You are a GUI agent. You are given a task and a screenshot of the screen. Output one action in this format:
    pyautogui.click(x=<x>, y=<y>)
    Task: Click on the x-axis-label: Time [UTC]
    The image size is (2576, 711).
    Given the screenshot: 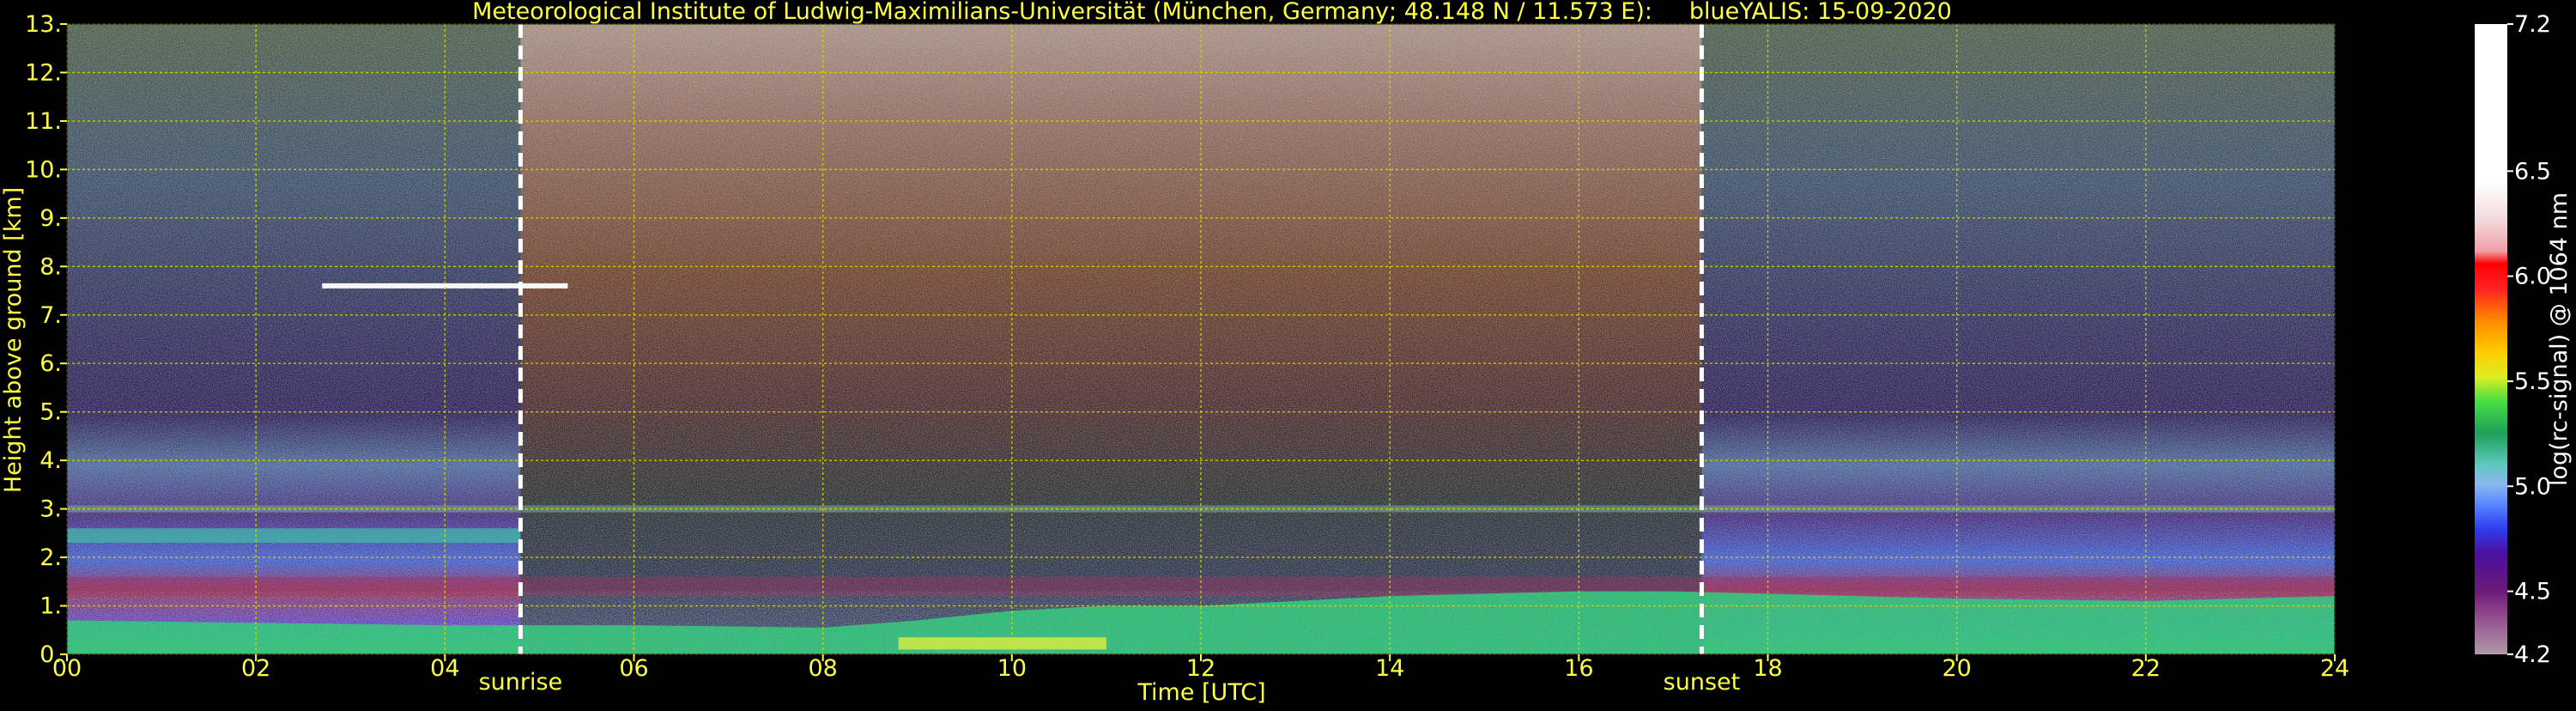 What is the action you would take?
    pyautogui.click(x=1200, y=692)
    